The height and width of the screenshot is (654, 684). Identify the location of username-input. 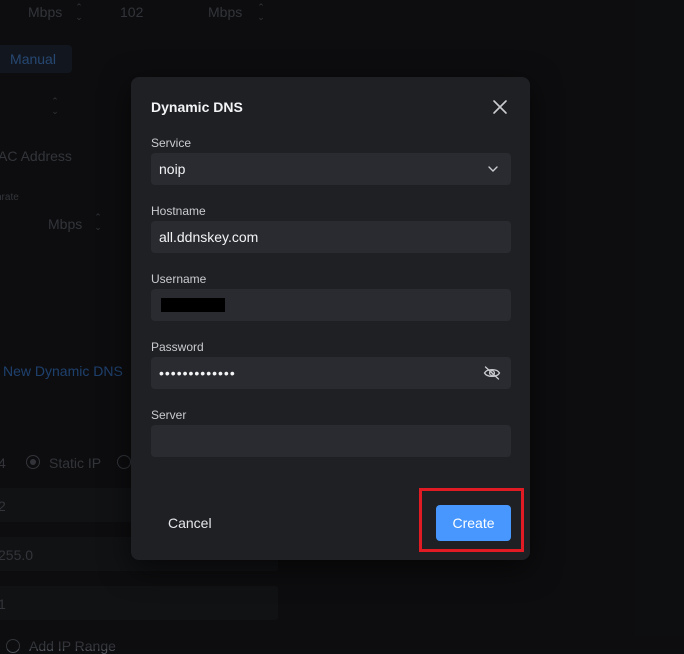
(331, 305).